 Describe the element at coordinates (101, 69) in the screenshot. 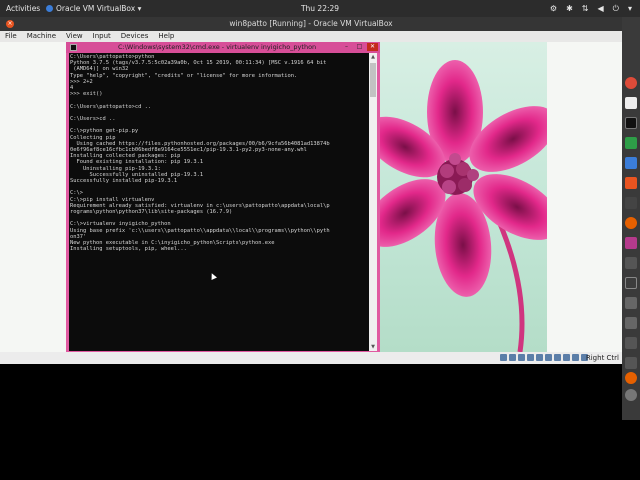

I see `console-line: (AMD64)] on win32` at that location.